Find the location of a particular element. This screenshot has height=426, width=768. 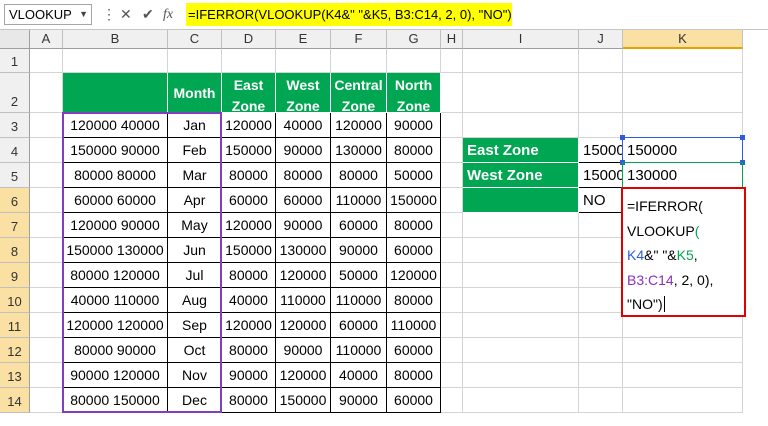

cell-f1 is located at coordinates (359, 61).